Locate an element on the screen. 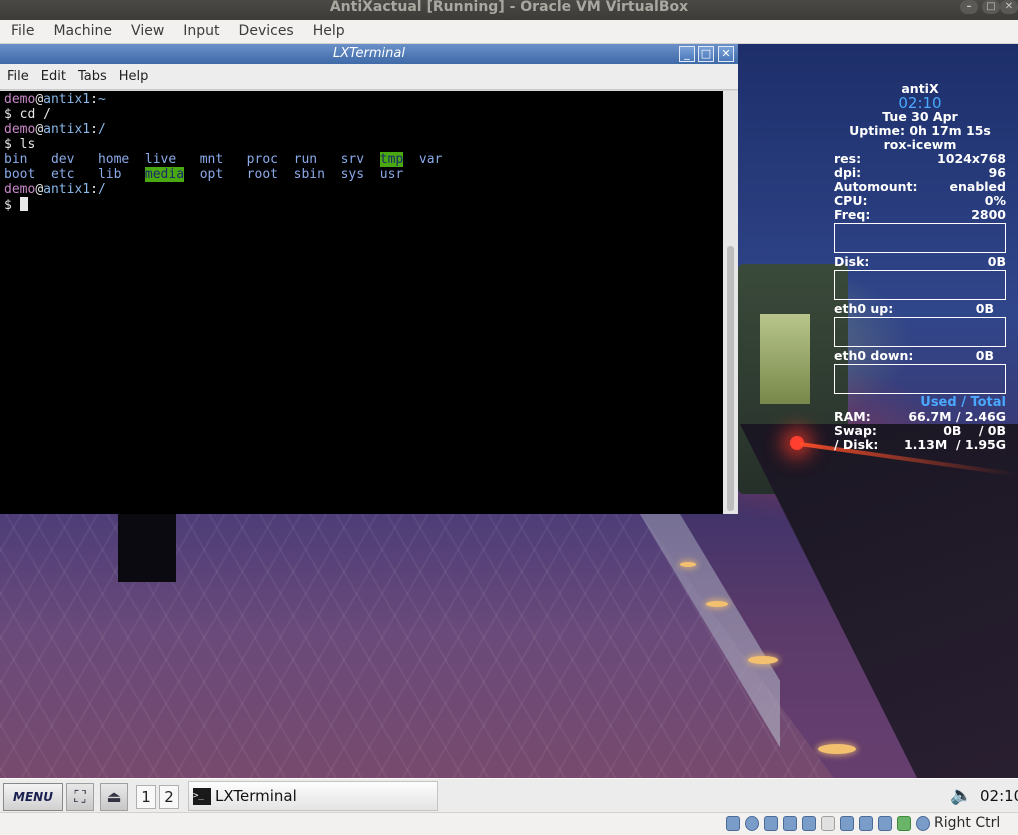 The width and height of the screenshot is (1018, 835). show-desktop-icon: ⛶ is located at coordinates (80, 797).